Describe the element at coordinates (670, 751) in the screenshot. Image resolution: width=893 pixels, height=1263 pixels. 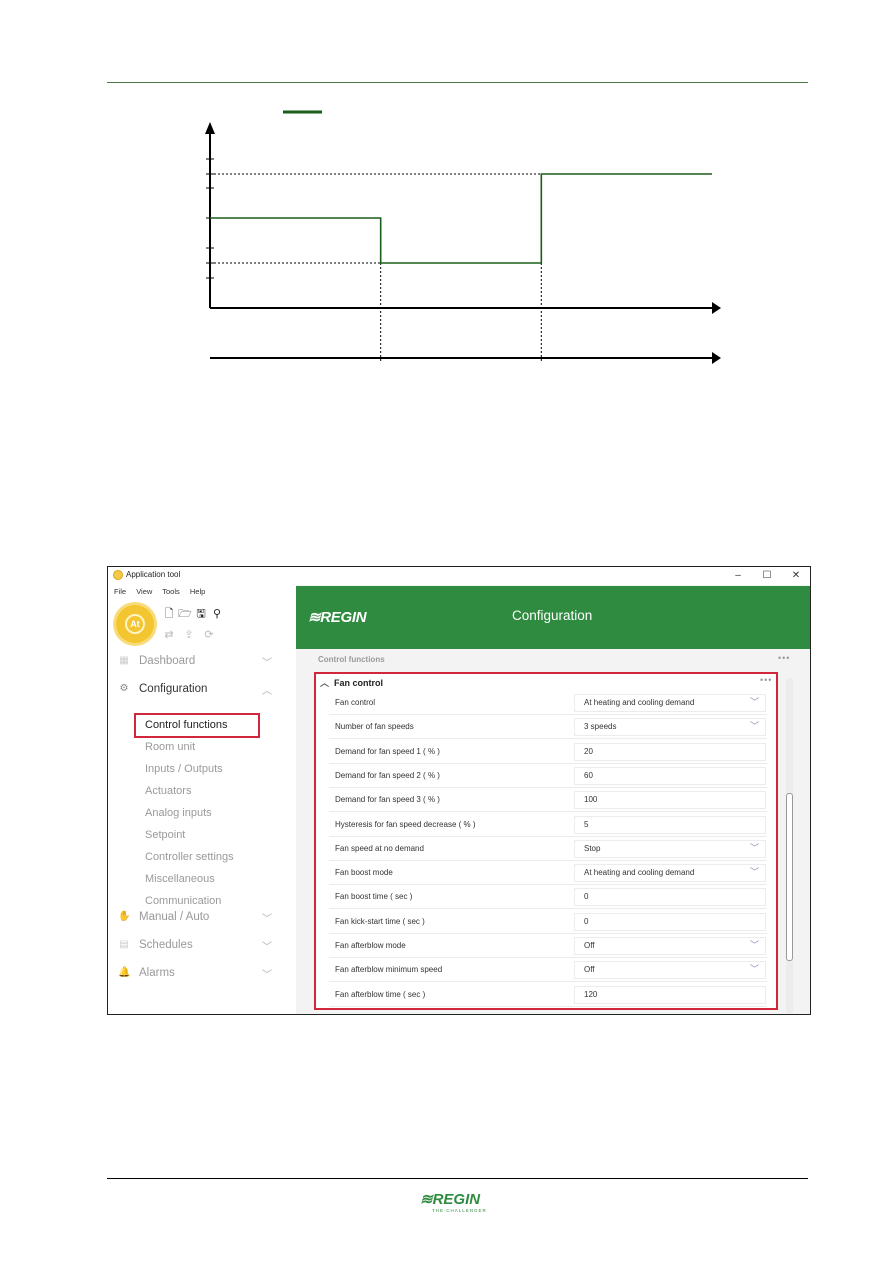
I see `demand-for-fan-speed-1-input: 20` at that location.